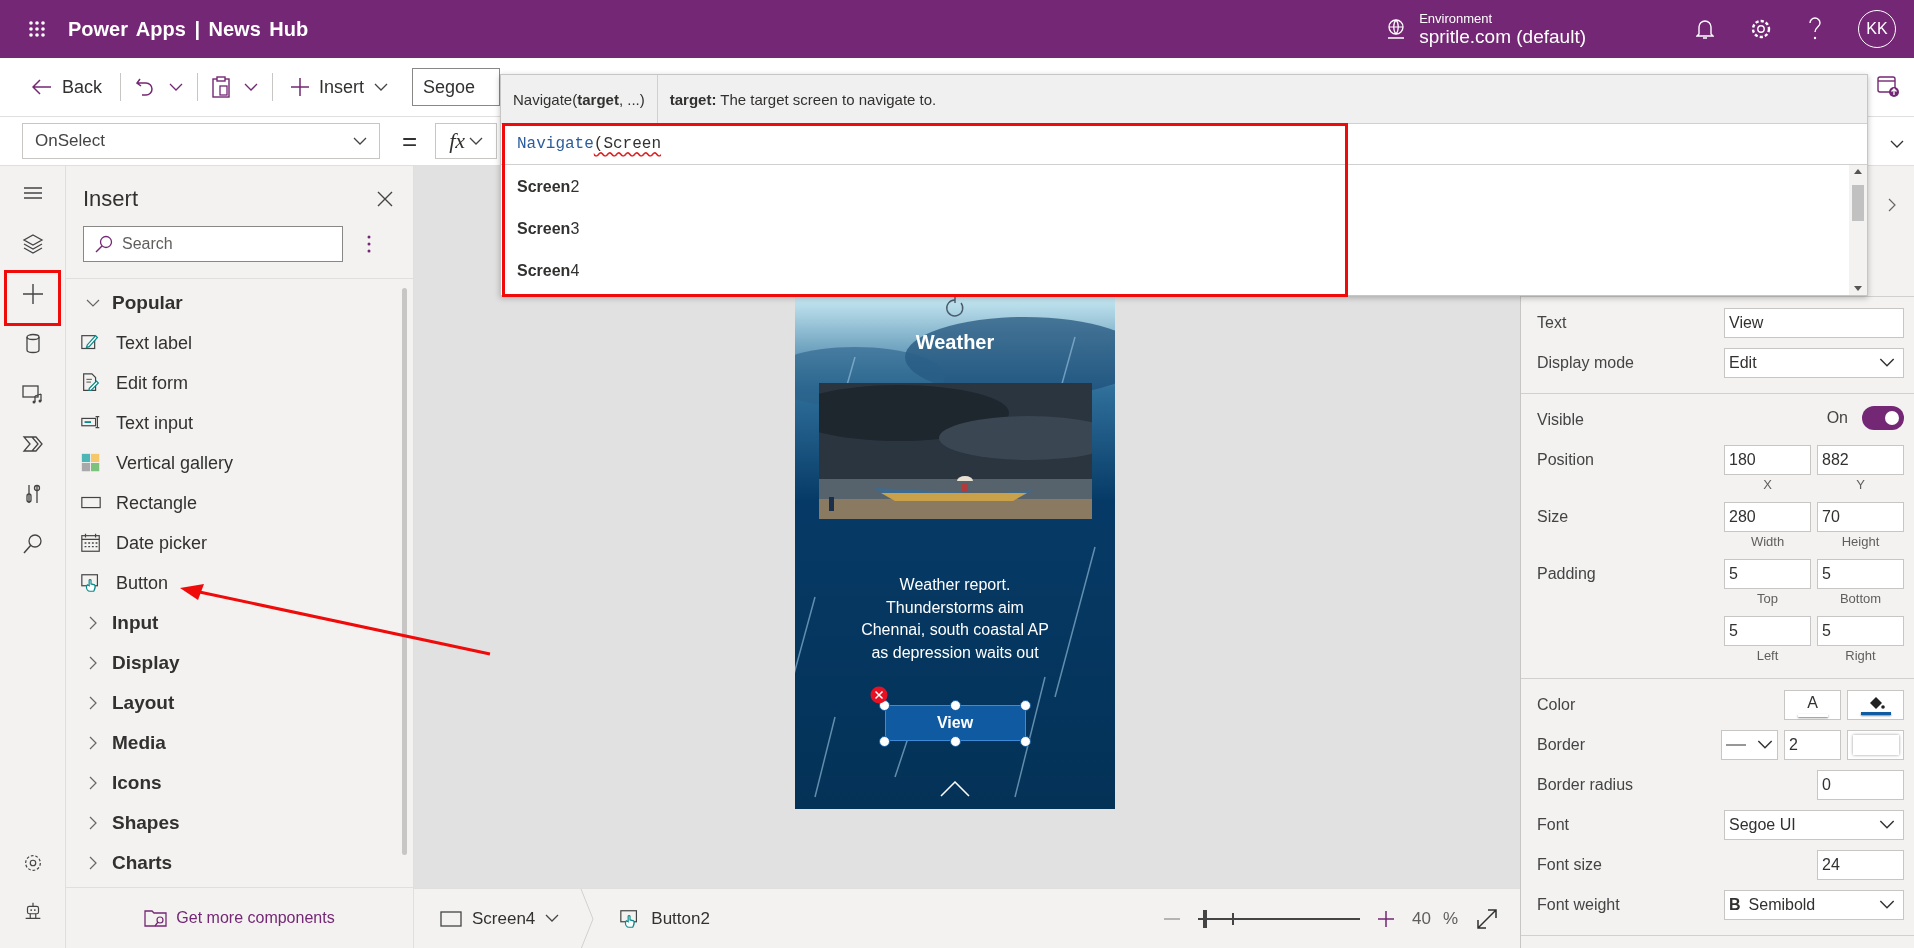  What do you see at coordinates (1566, 574) in the screenshot?
I see `property-label: Padding` at bounding box center [1566, 574].